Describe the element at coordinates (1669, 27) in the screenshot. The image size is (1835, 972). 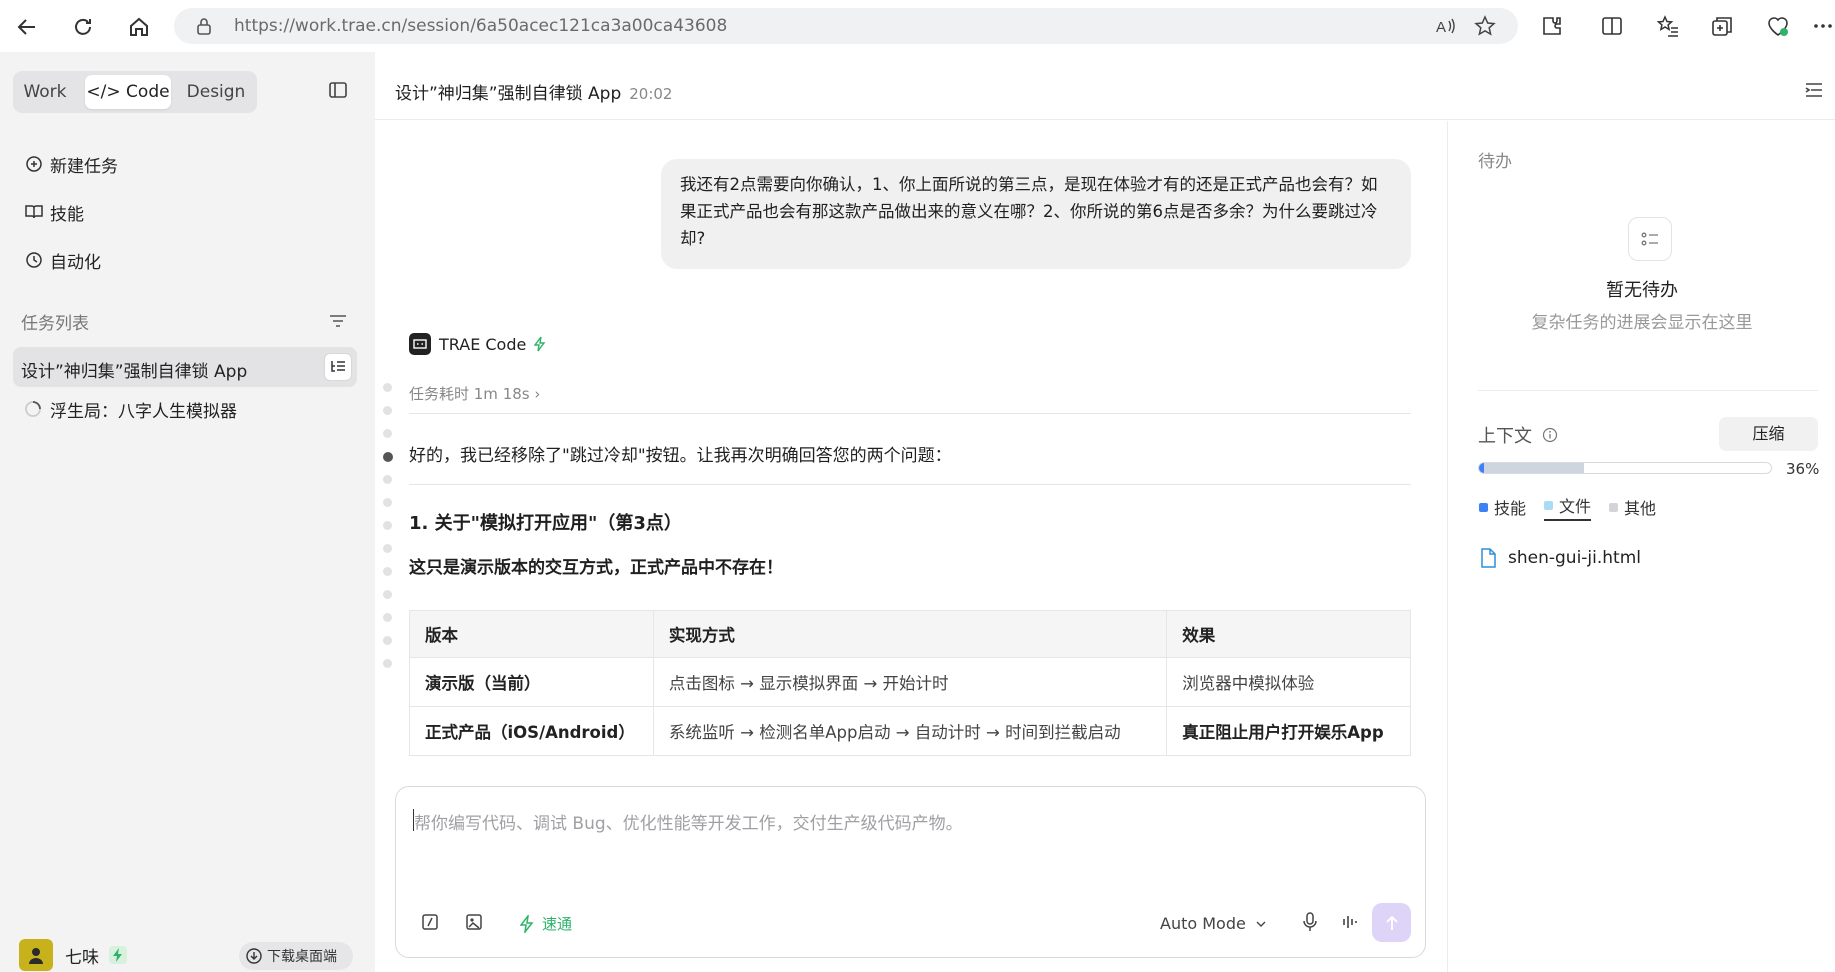
I see `favorites-list-icon` at that location.